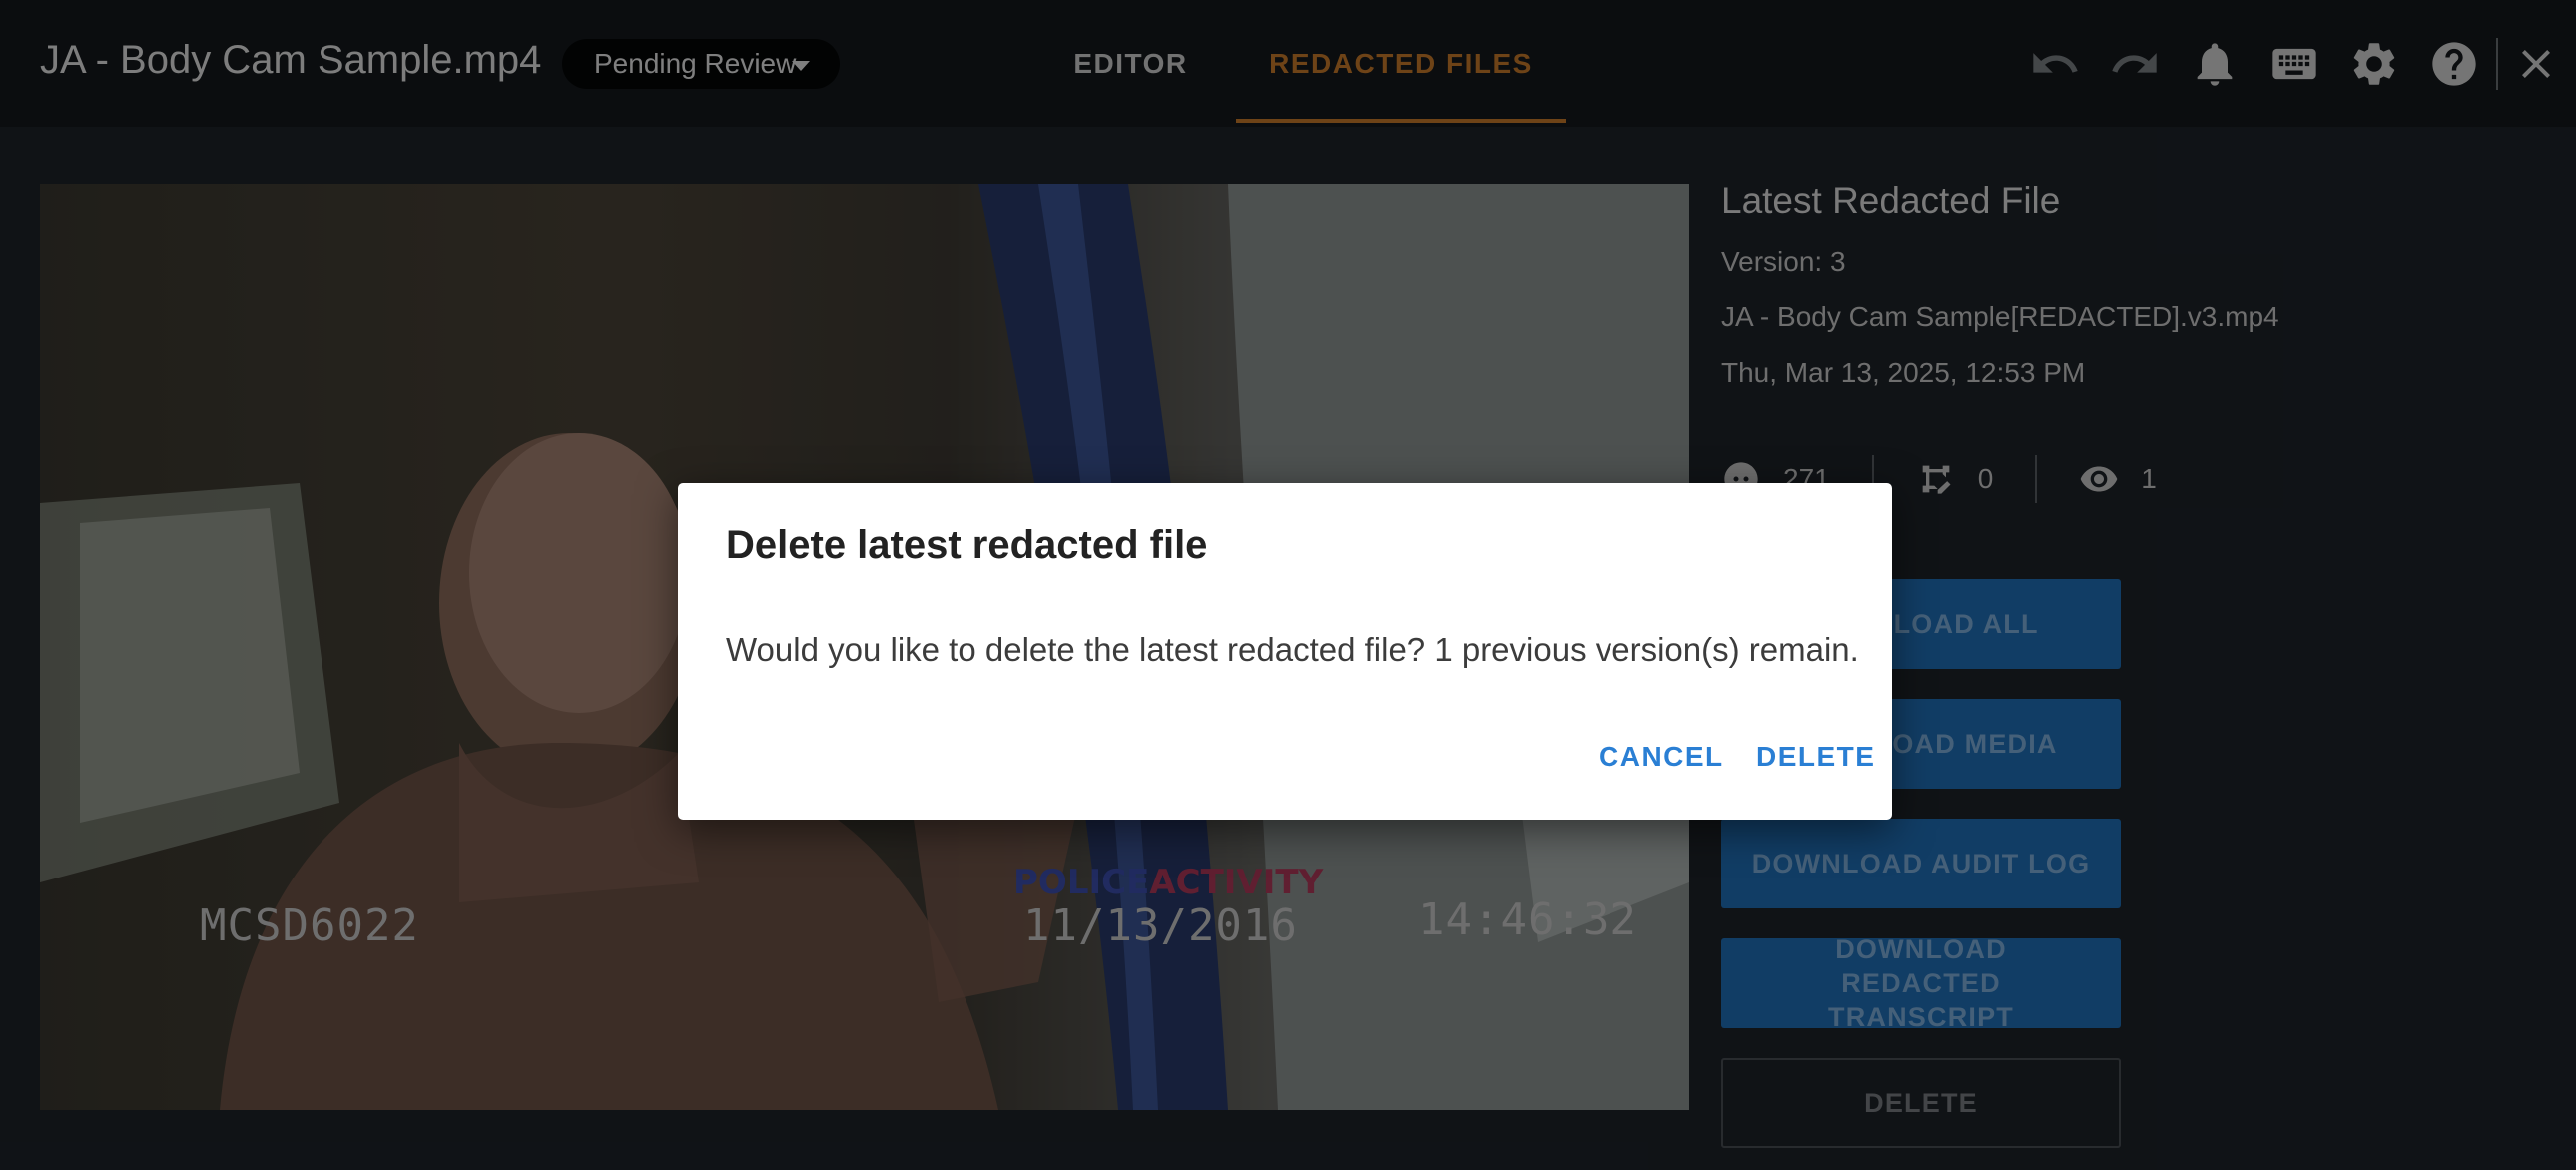  I want to click on dialog-title: Delete latest redacted file, so click(967, 545).